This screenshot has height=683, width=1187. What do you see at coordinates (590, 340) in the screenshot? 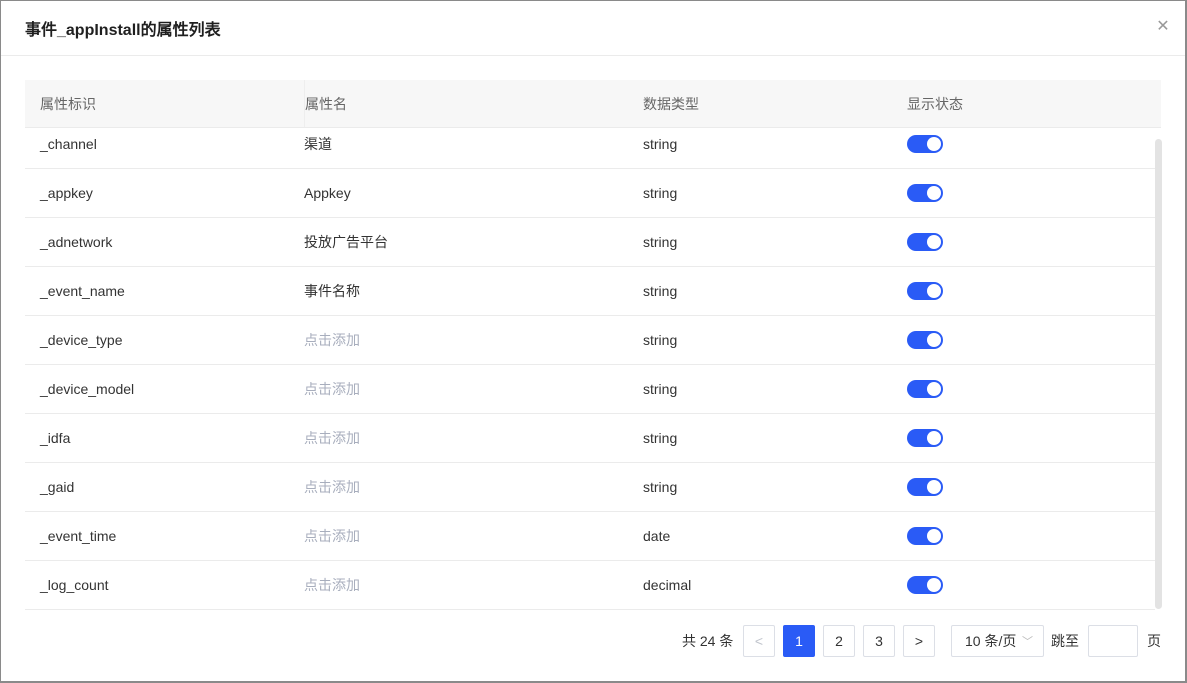
I see `table-row: _device_type 点击添加 string` at bounding box center [590, 340].